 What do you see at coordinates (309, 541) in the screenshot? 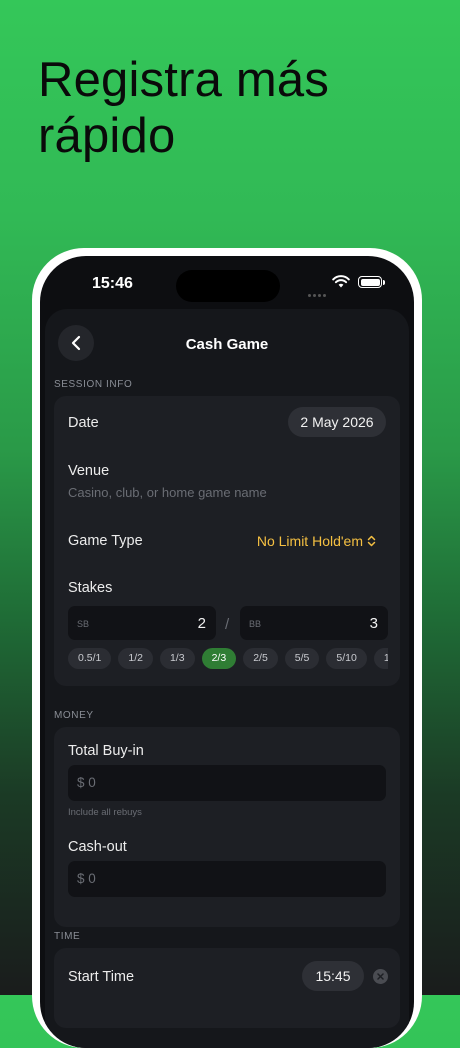
I see `game-type-value: No Limit Hold'em` at bounding box center [309, 541].